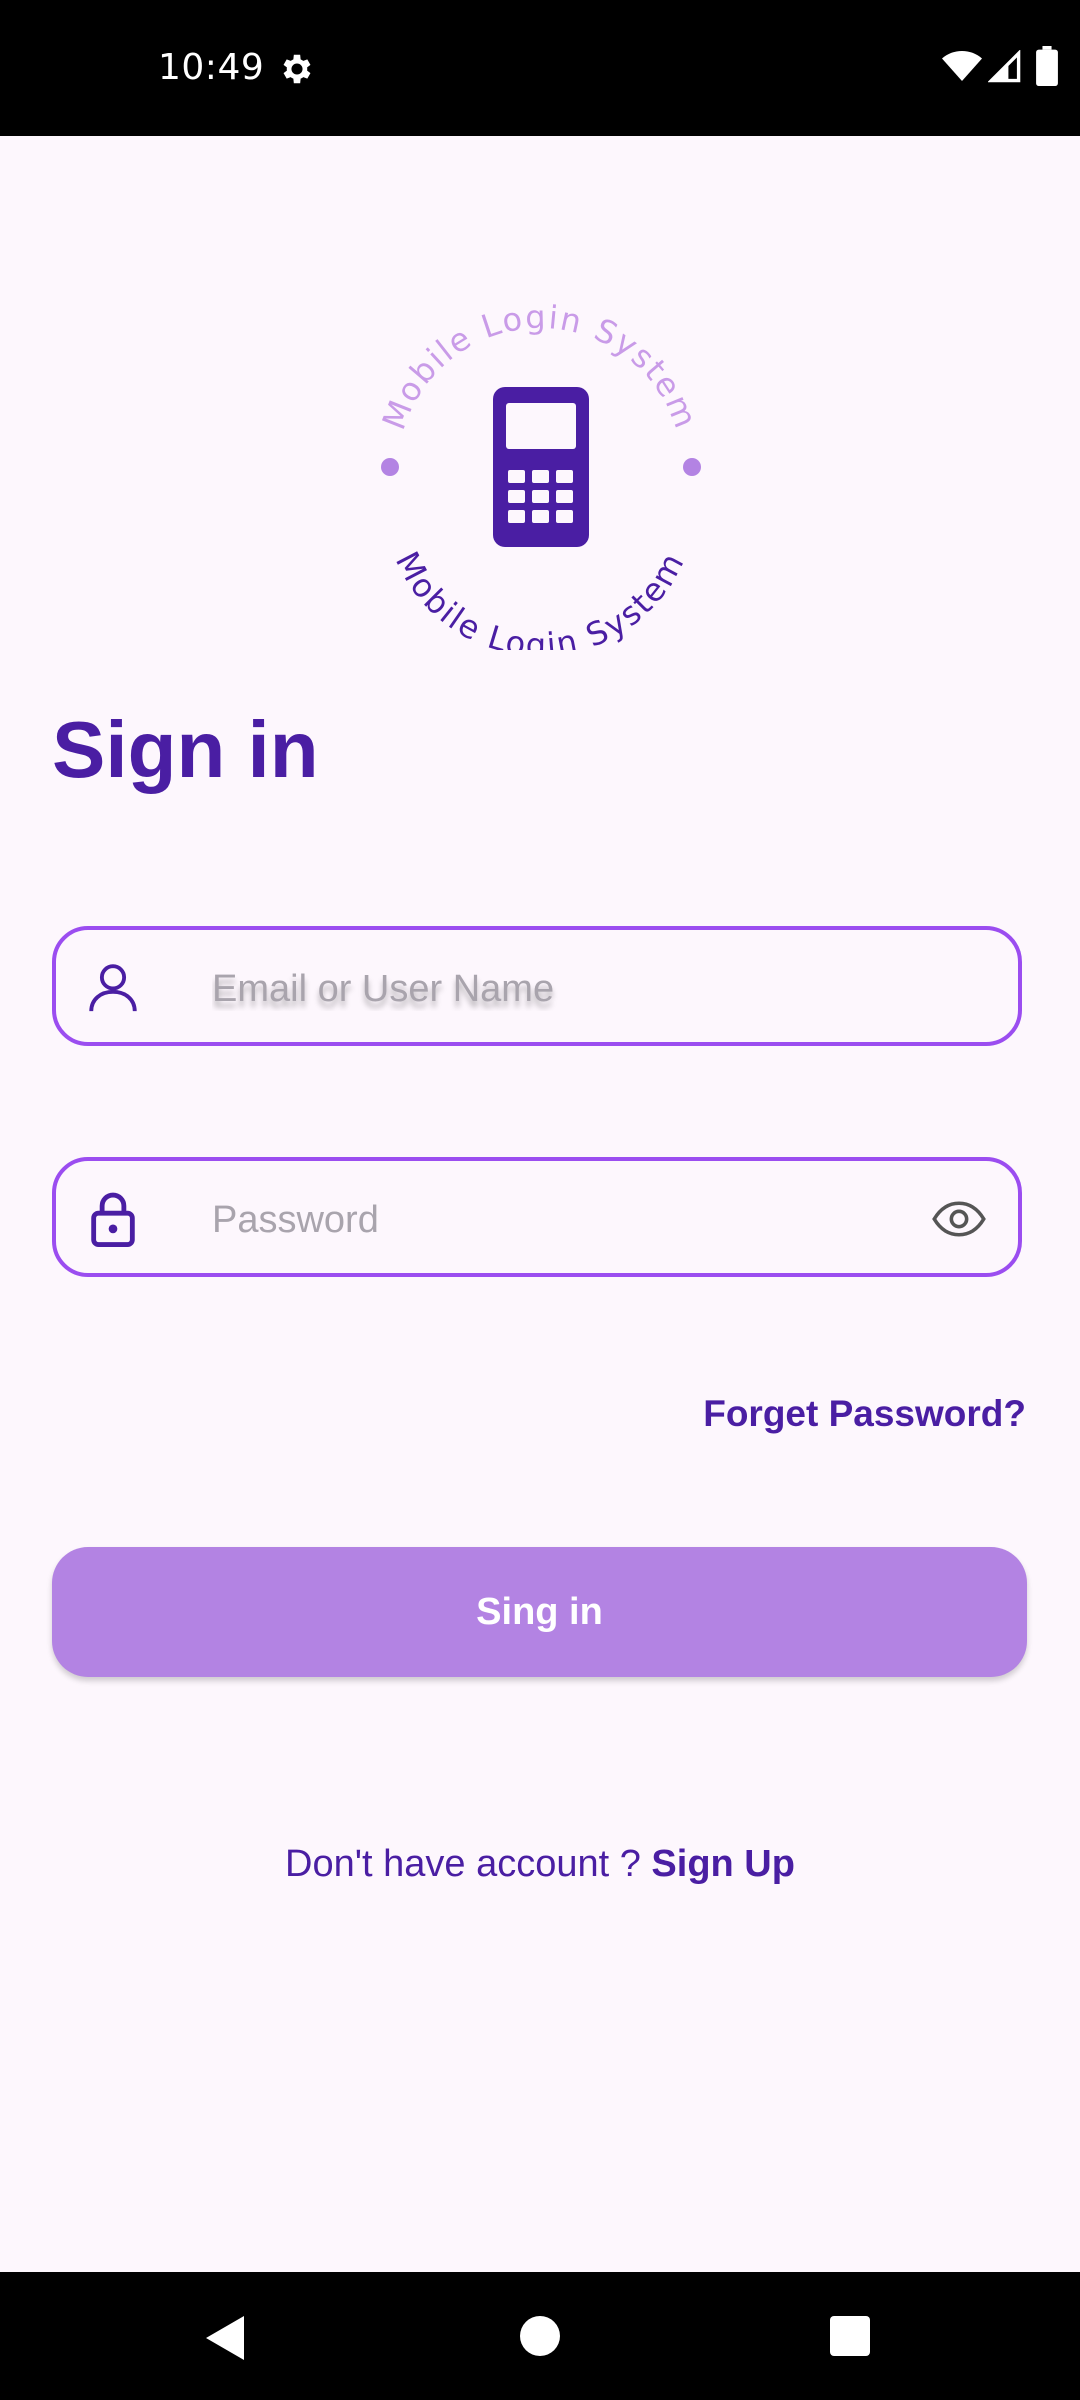  I want to click on status-time: 10:49, so click(211, 67).